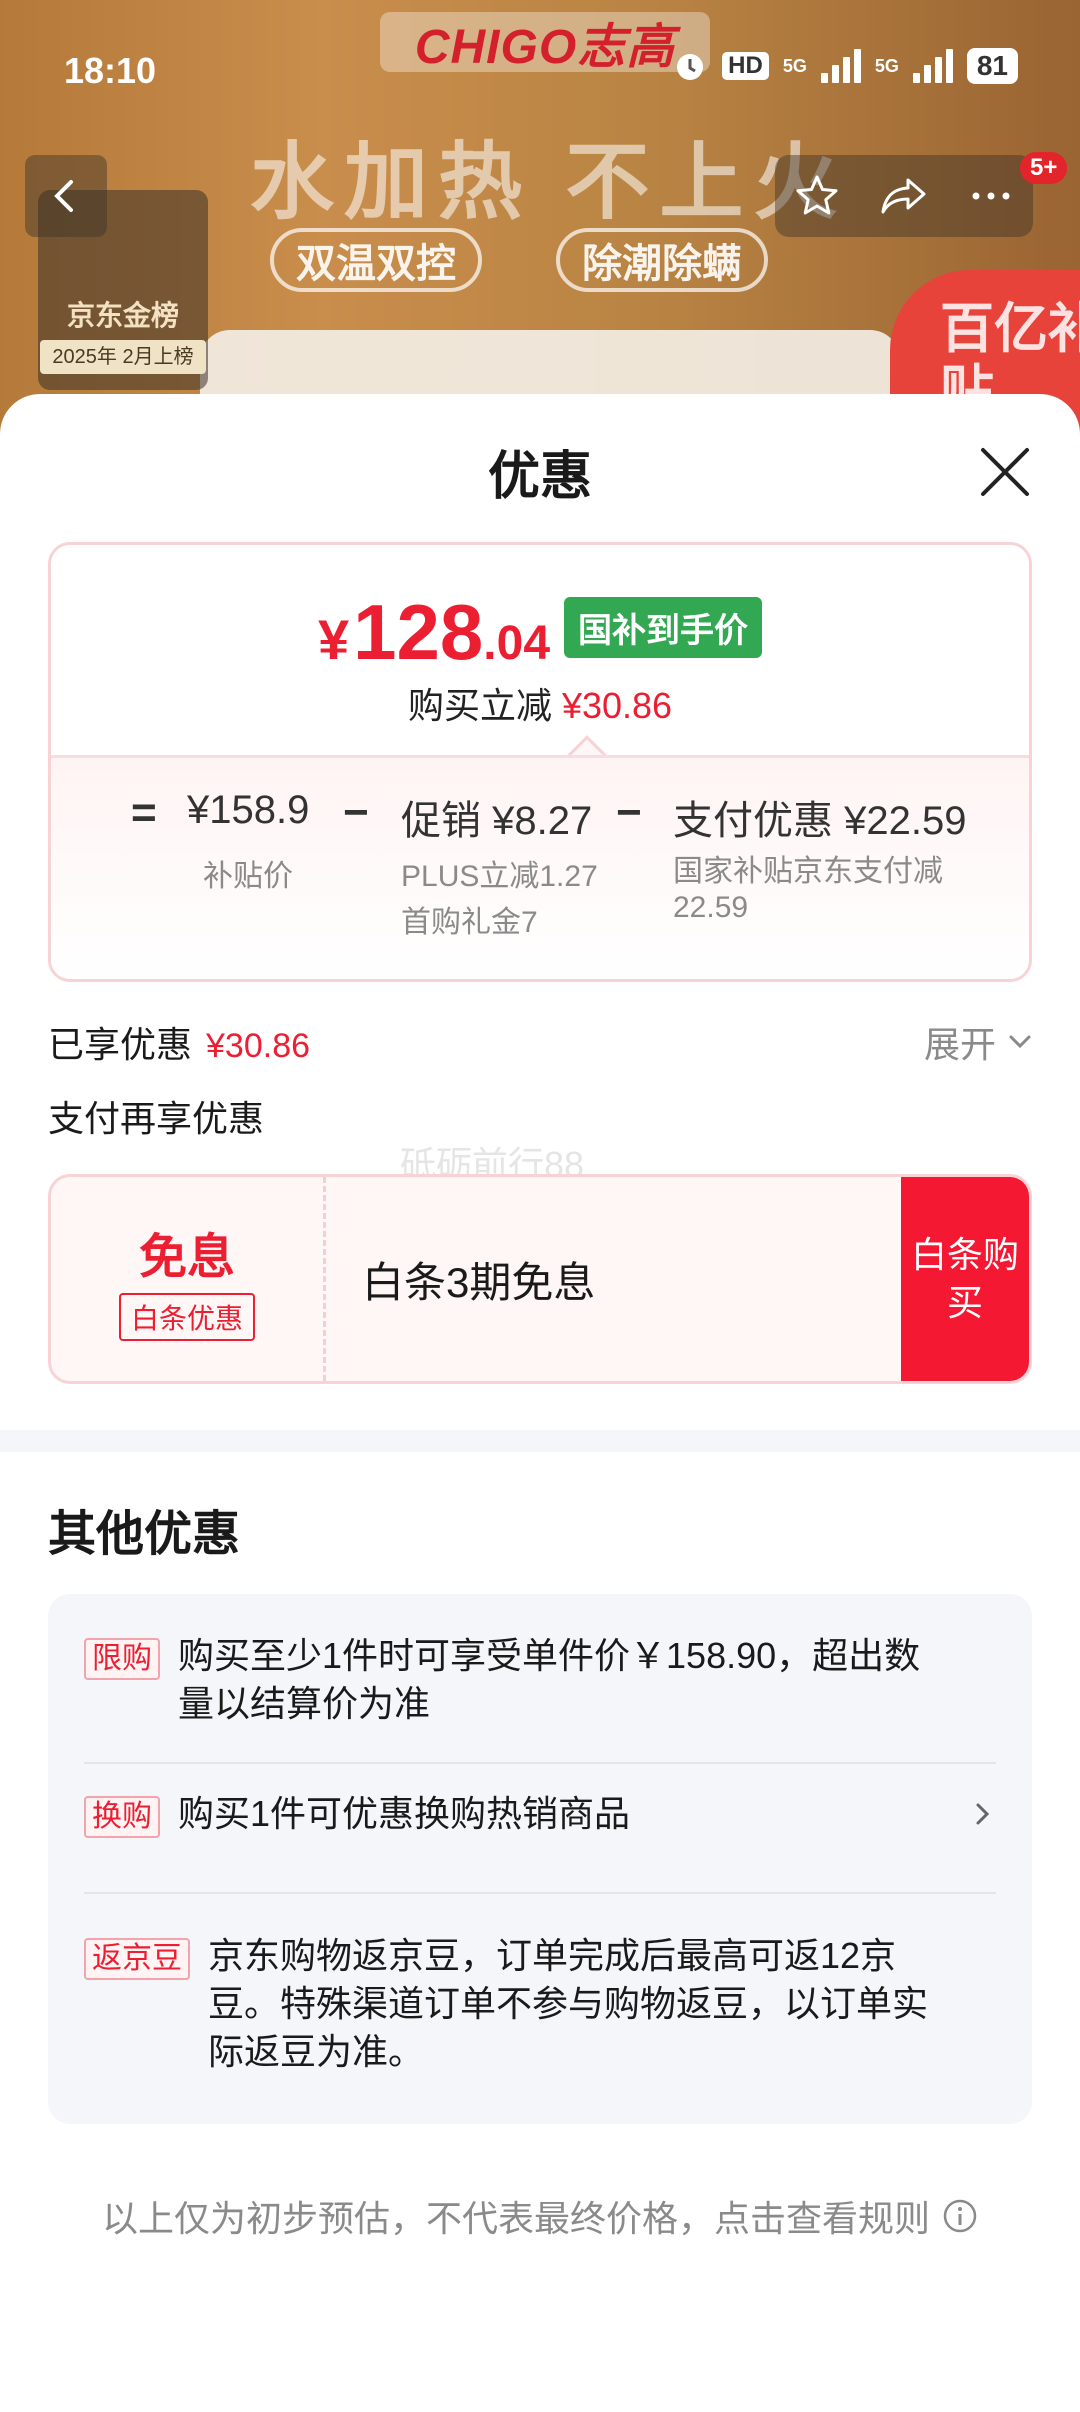 The image size is (1080, 2412). I want to click on final-price: ¥ 128 .04, so click(434, 632).